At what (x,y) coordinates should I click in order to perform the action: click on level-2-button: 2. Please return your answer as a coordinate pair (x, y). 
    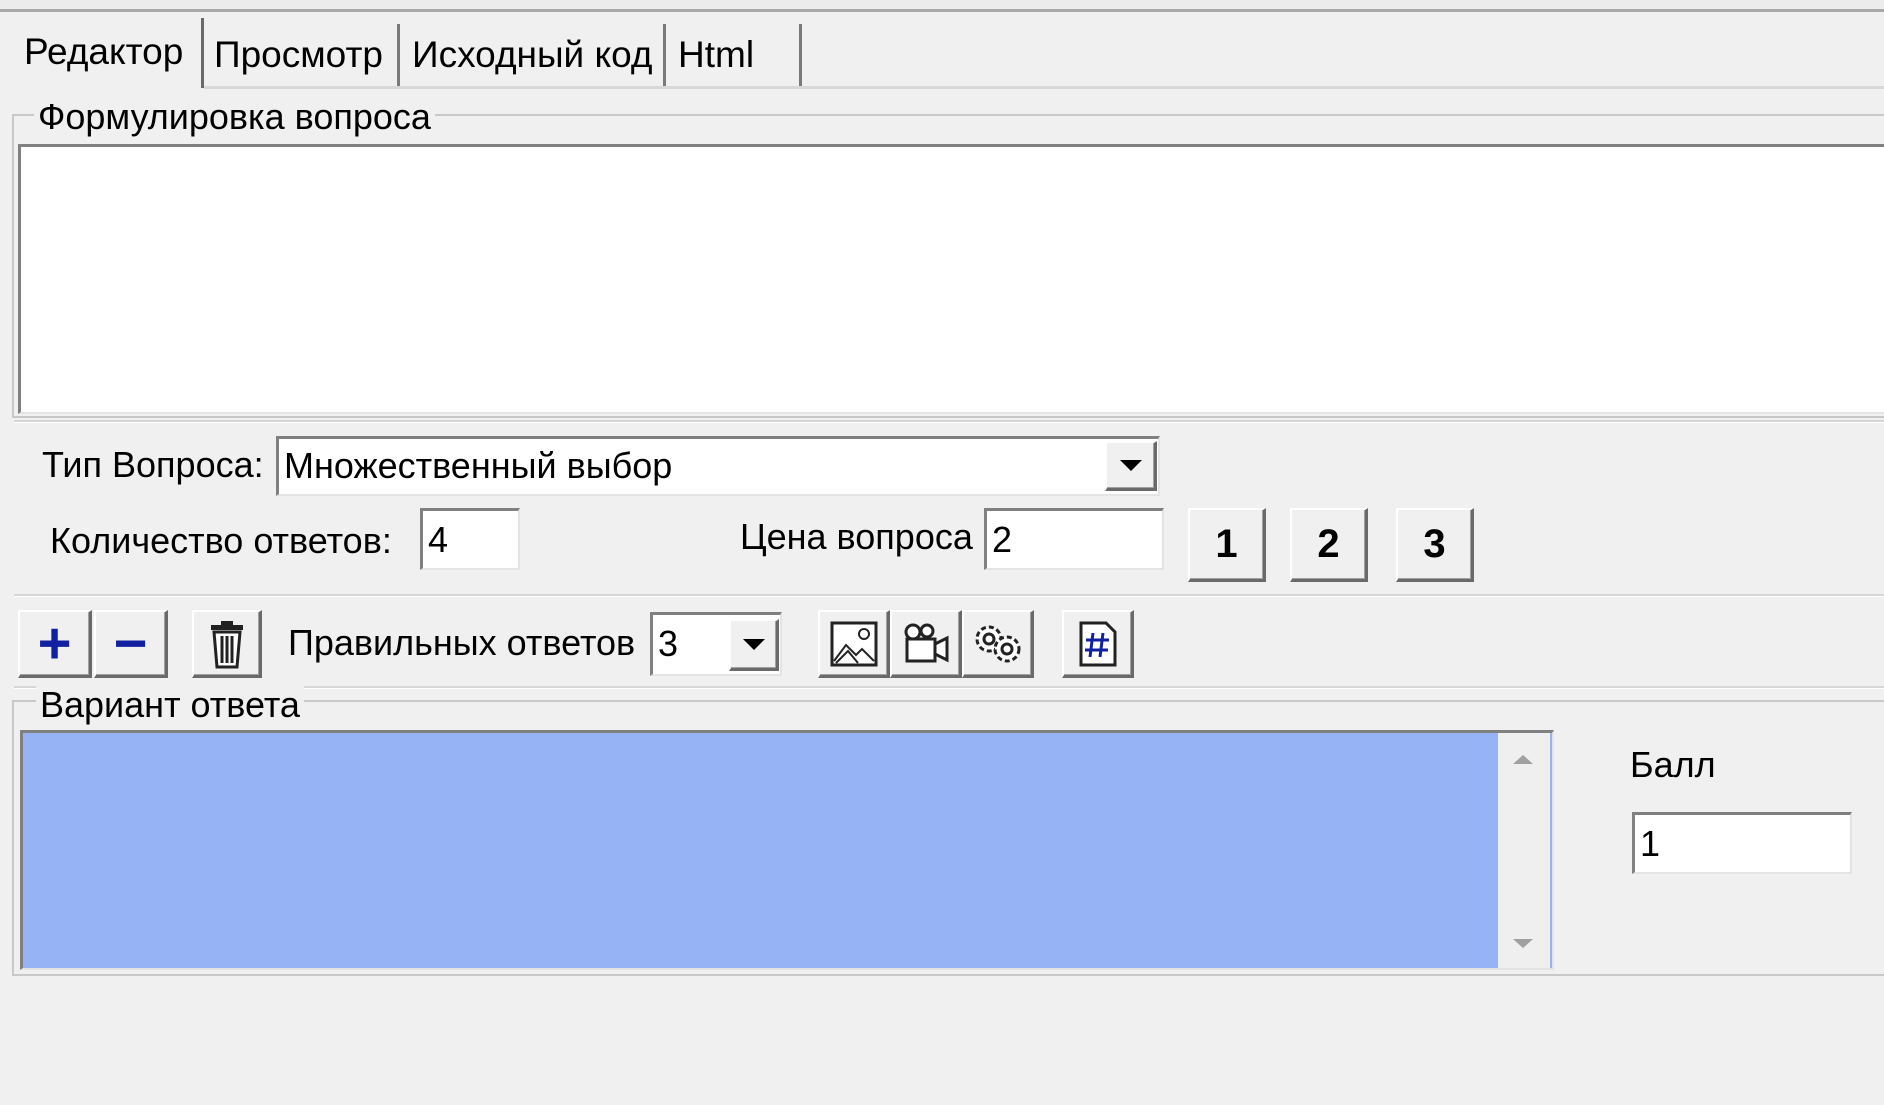
    Looking at the image, I should click on (1329, 545).